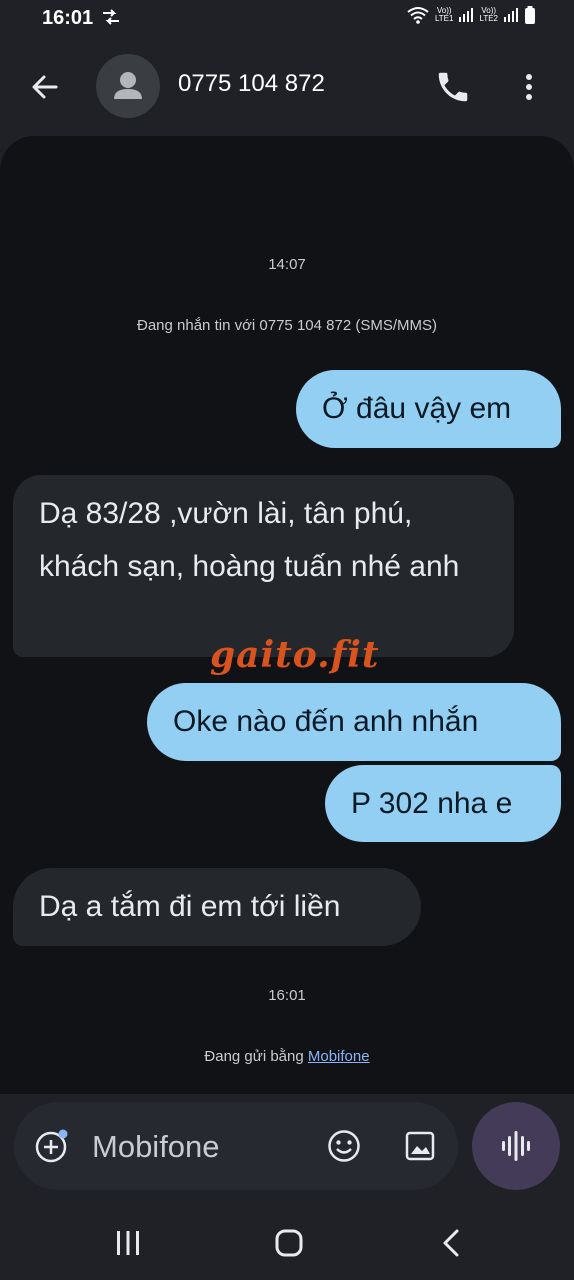  I want to click on more-vert-icon, so click(529, 87).